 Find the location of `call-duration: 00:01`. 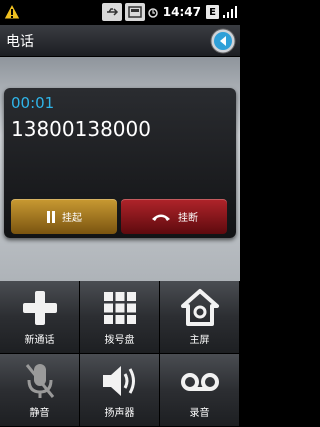

call-duration: 00:01 is located at coordinates (33, 103).